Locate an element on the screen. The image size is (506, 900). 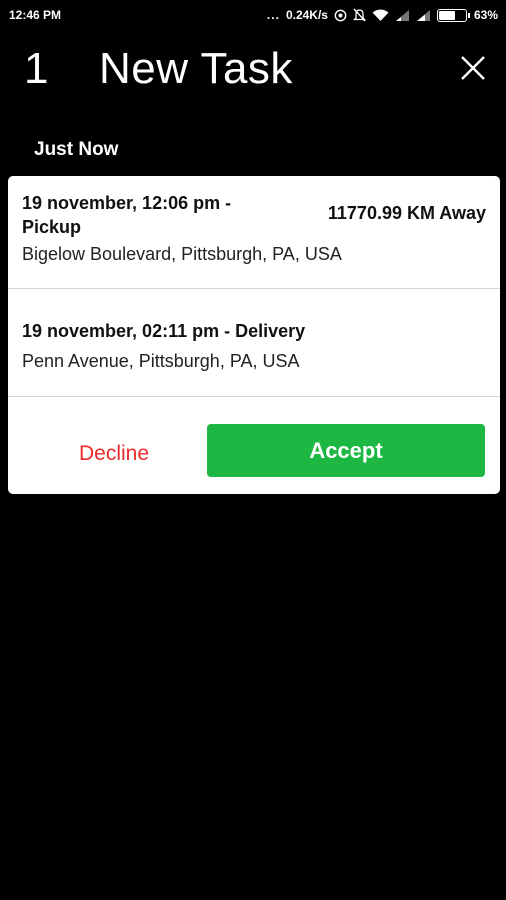
delivery-title: 19 november, 02:11 pm - Delivery is located at coordinates (164, 331).